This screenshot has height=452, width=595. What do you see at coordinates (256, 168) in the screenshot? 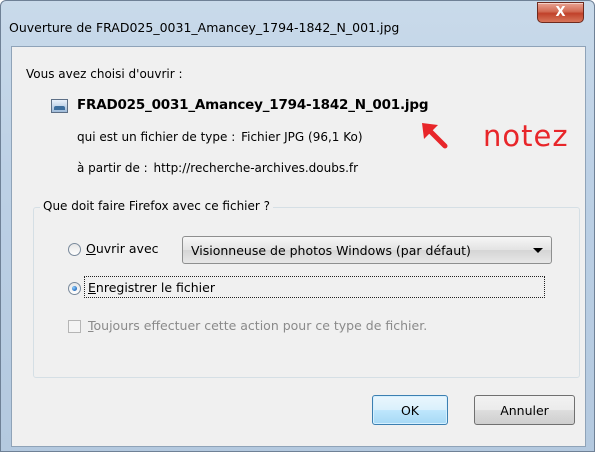
I see `source-url: http://recherche-archives.doubs.fr` at bounding box center [256, 168].